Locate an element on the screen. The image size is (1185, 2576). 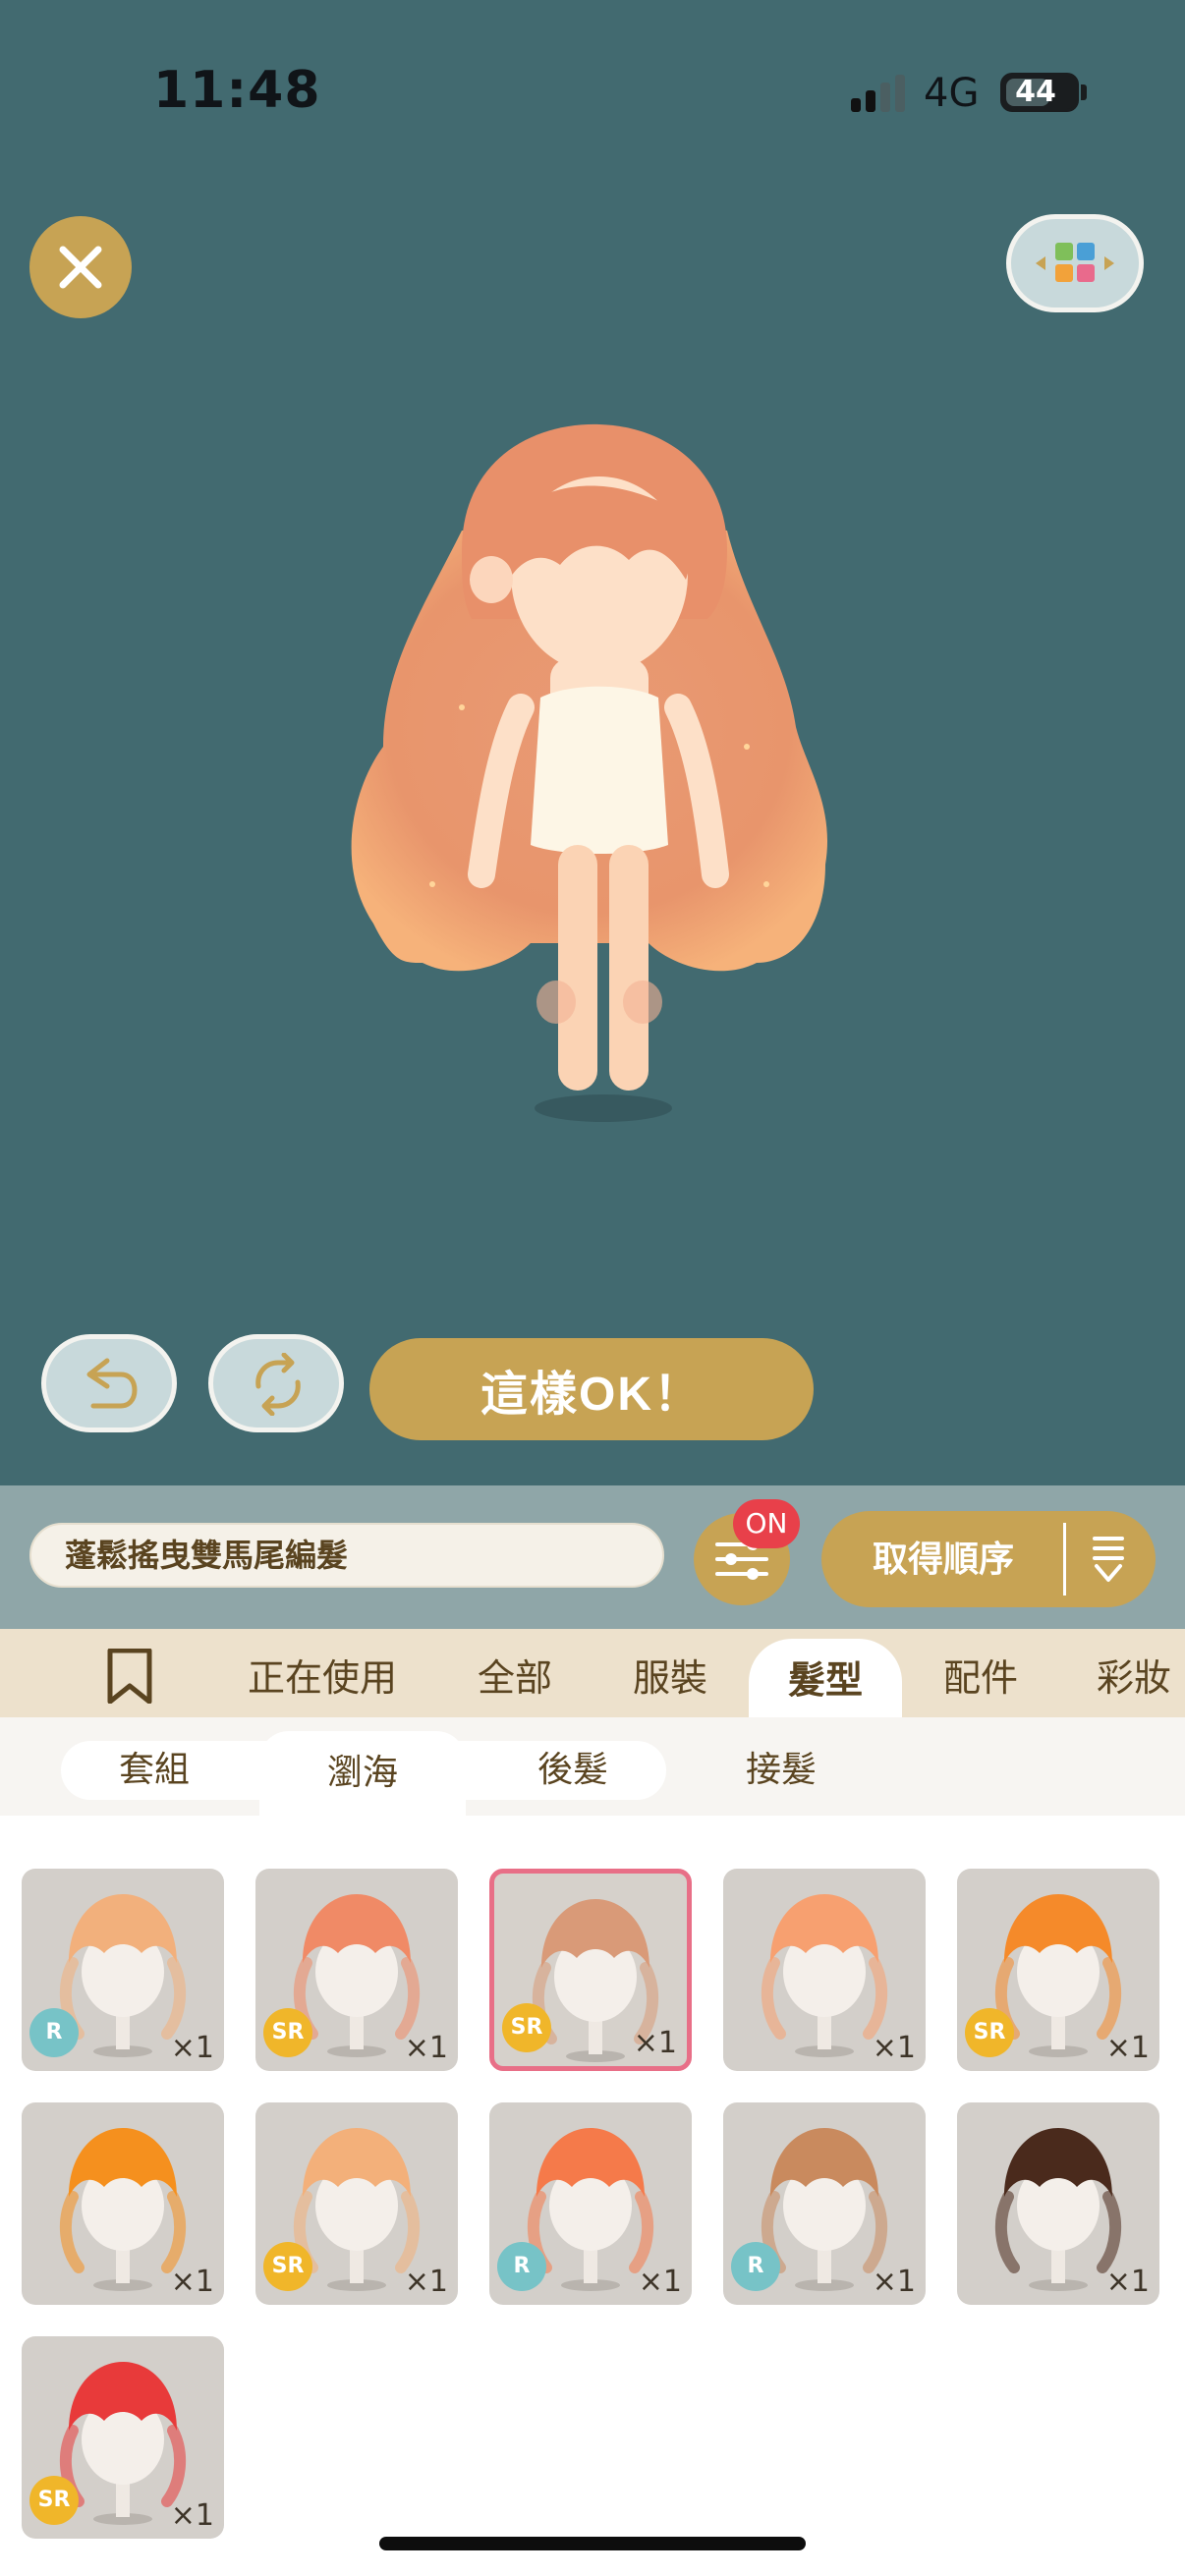
selected-item-name: 蓬鬆搖曳雙馬尾編髮 is located at coordinates (347, 1555).